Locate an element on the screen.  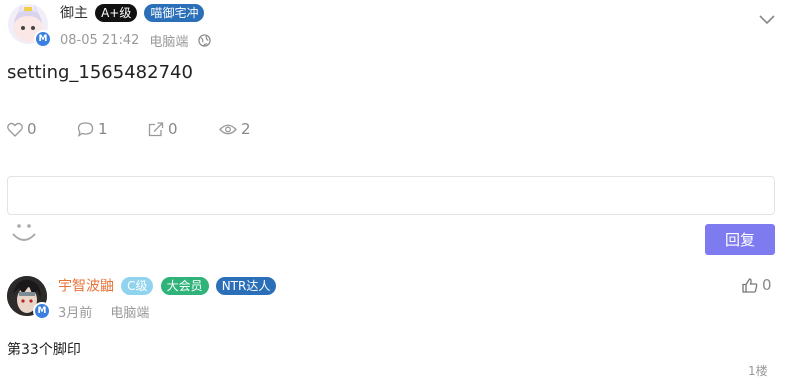
level-badge: A+级 is located at coordinates (116, 12).